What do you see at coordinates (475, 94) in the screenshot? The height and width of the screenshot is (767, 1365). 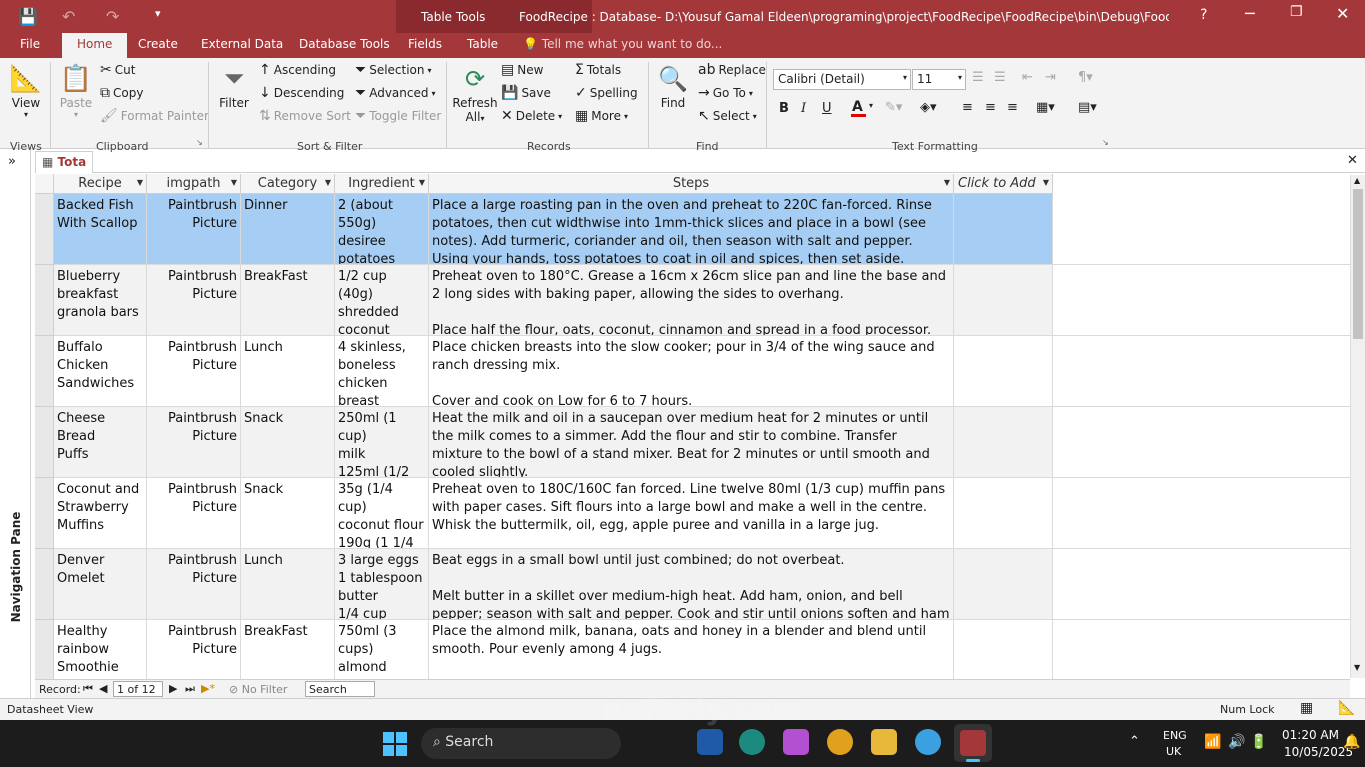 I see `refresh-all-button: ⟳ Refresh All▾` at bounding box center [475, 94].